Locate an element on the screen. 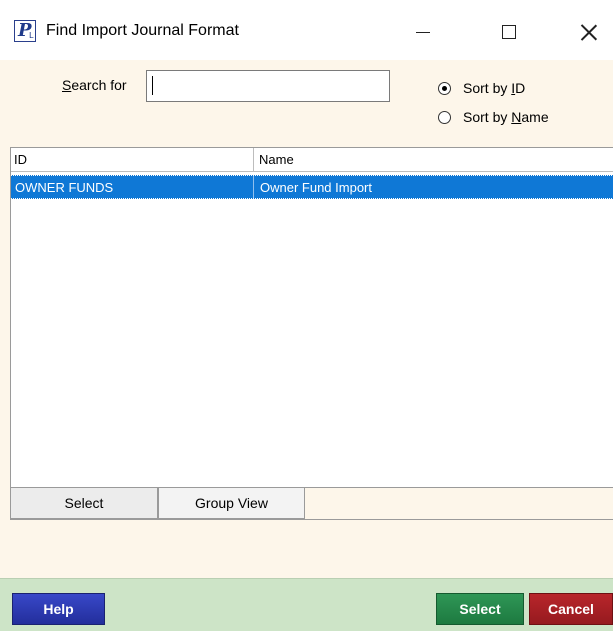 This screenshot has width=613, height=631. tab-group-view: Group View is located at coordinates (231, 503).